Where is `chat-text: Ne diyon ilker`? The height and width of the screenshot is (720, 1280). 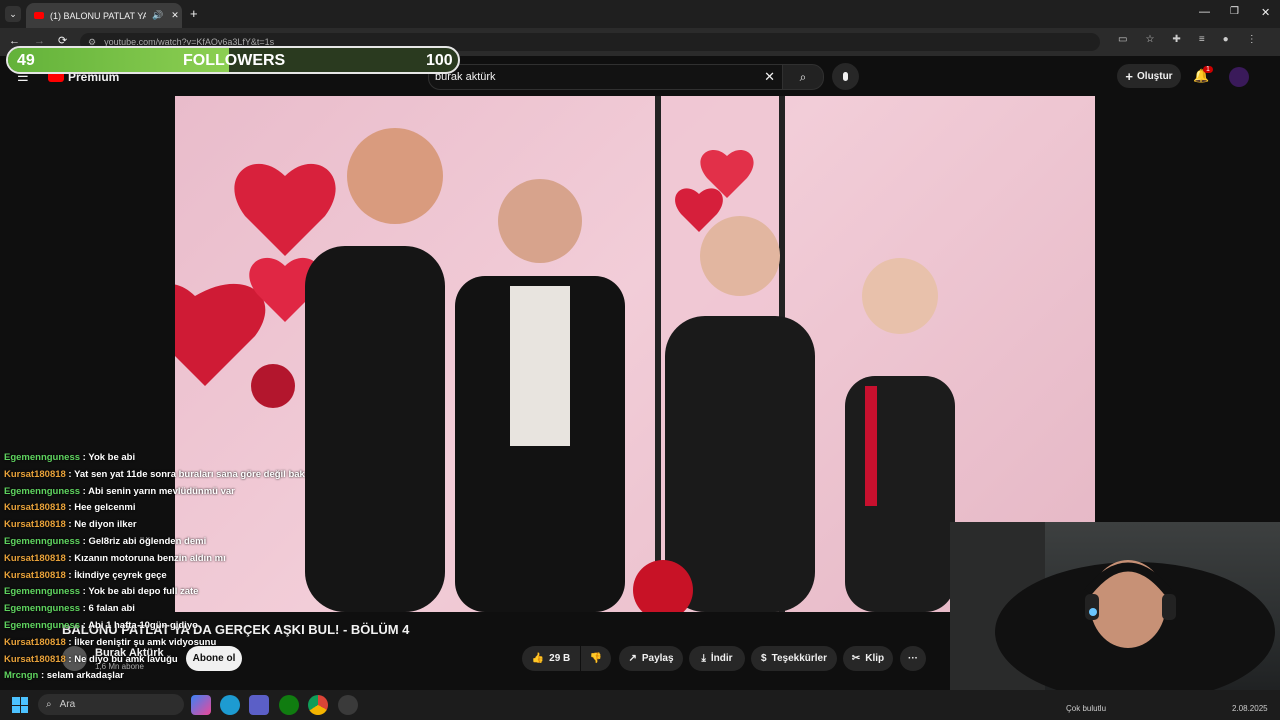 chat-text: Ne diyon ilker is located at coordinates (105, 525).